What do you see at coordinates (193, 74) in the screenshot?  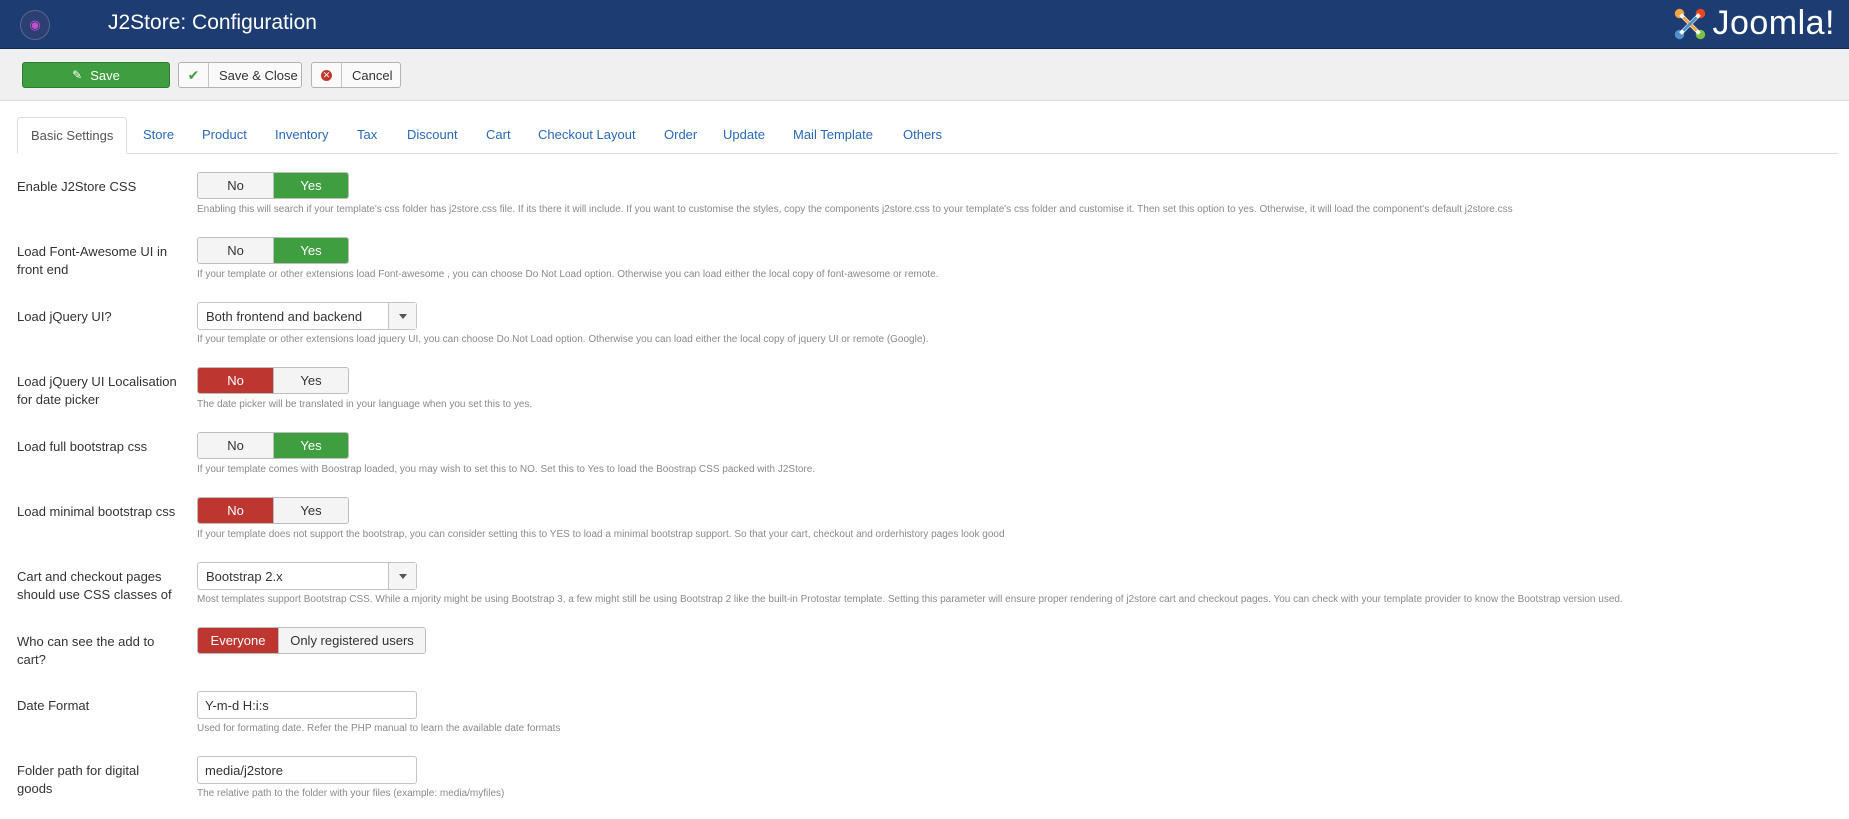 I see `check-icon: ✔` at bounding box center [193, 74].